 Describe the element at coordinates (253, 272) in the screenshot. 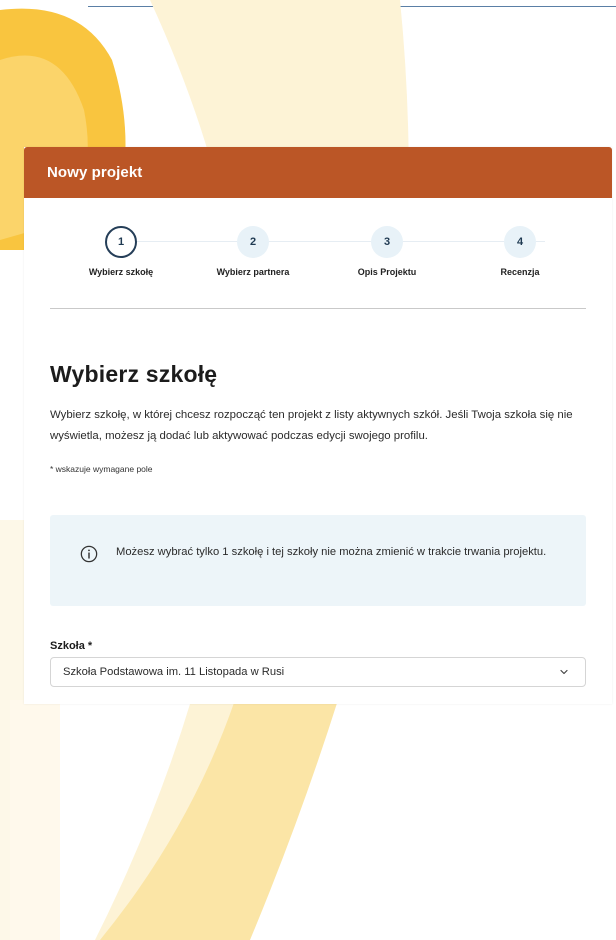

I see `step-2-label: Wybierz partnera` at that location.